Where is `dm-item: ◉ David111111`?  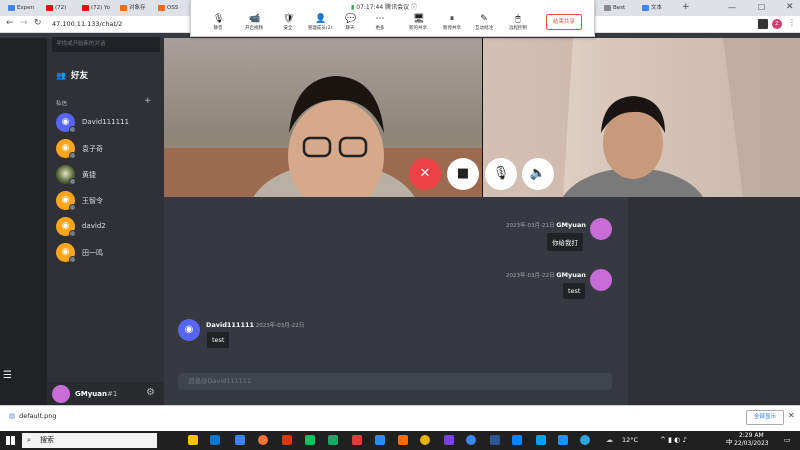 dm-item: ◉ David111111 is located at coordinates (108, 124).